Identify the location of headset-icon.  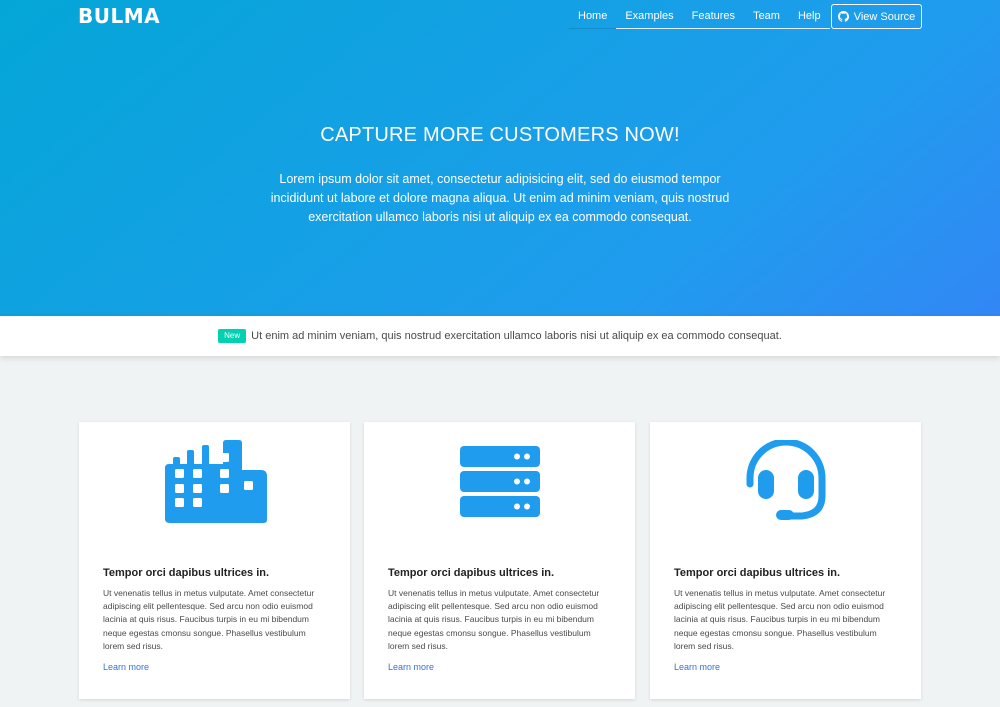
(785, 482).